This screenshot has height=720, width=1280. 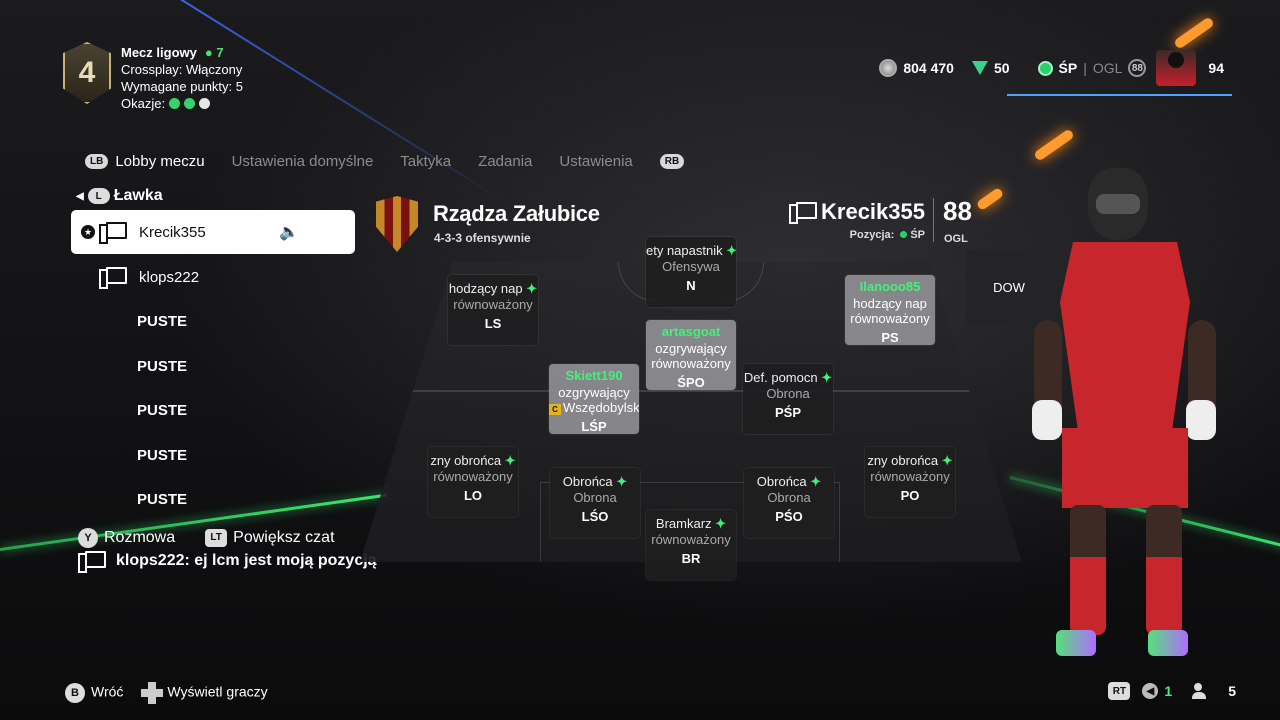 I want to click on bench-header: ◀ L Ławka, so click(x=119, y=196).